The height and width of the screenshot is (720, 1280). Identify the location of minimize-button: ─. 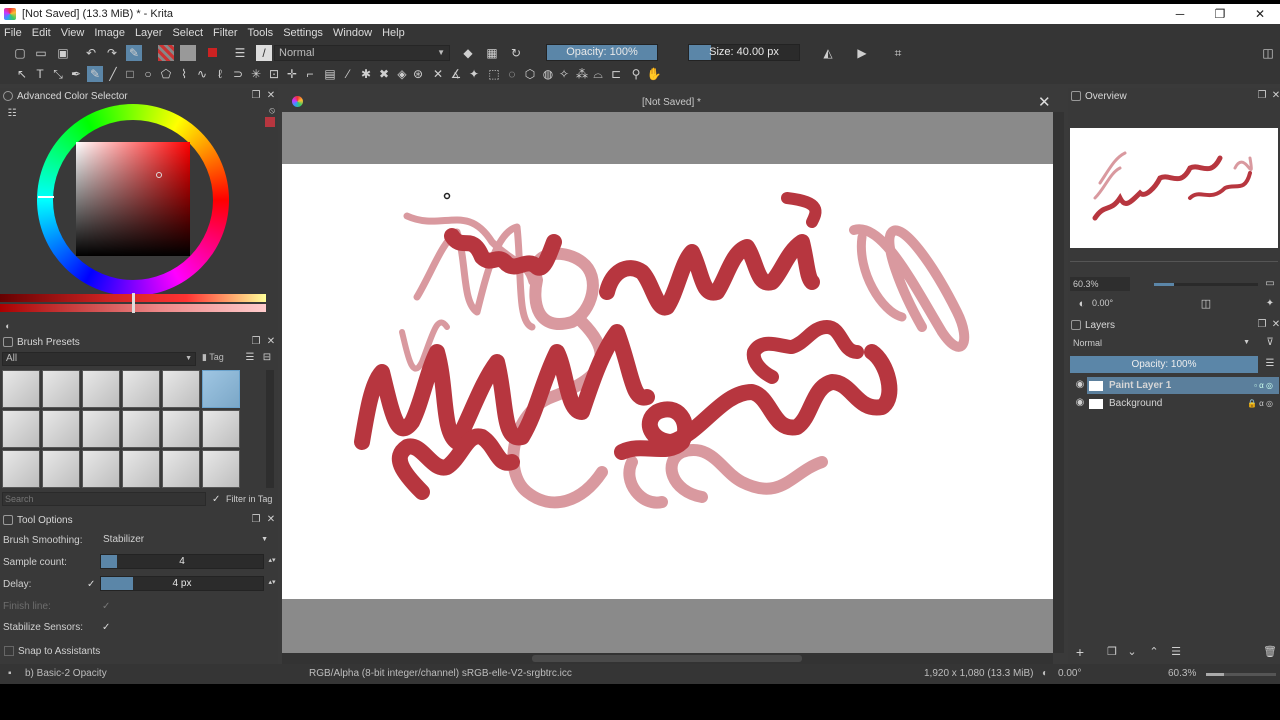
(1180, 14).